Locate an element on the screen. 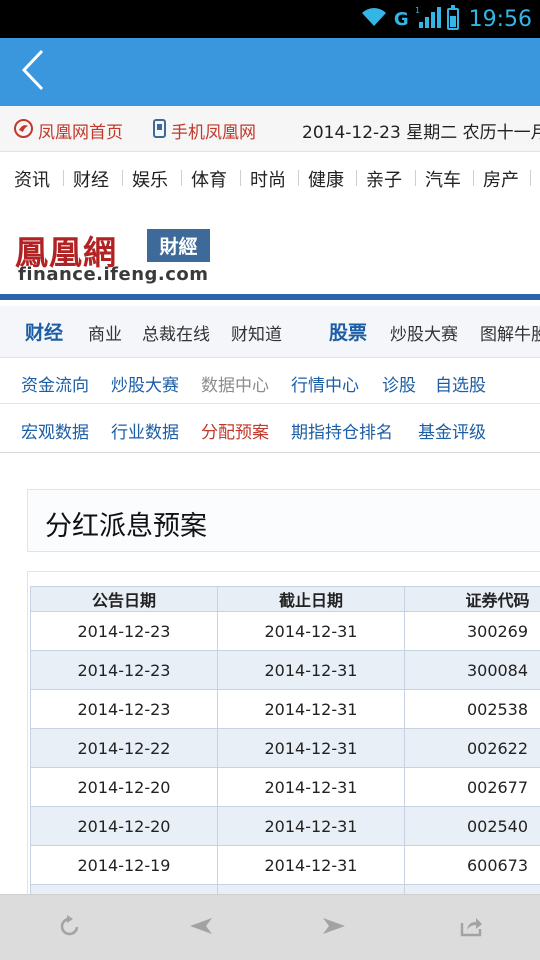 Image resolution: width=540 pixels, height=960 pixels. section-link-stocks: 股票 is located at coordinates (348, 331).